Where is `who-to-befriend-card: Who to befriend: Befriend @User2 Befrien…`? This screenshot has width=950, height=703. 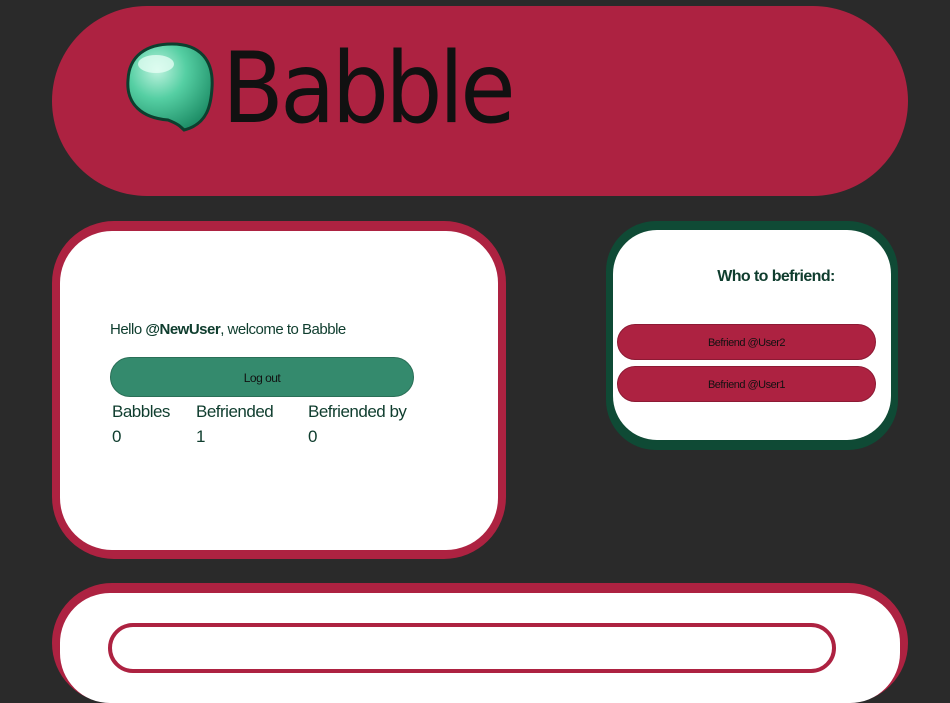 who-to-befriend-card: Who to befriend: Befriend @User2 Befrien… is located at coordinates (752, 335).